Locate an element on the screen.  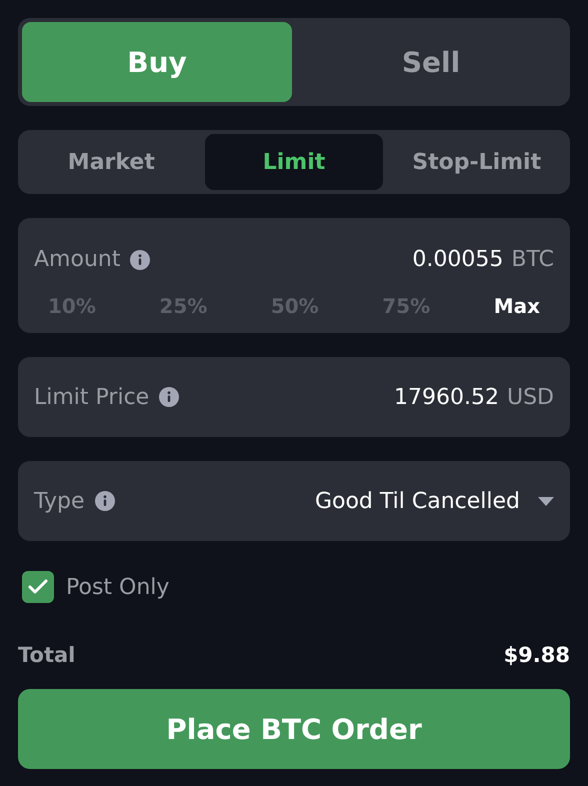
post-only-label: Post Only is located at coordinates (118, 587).